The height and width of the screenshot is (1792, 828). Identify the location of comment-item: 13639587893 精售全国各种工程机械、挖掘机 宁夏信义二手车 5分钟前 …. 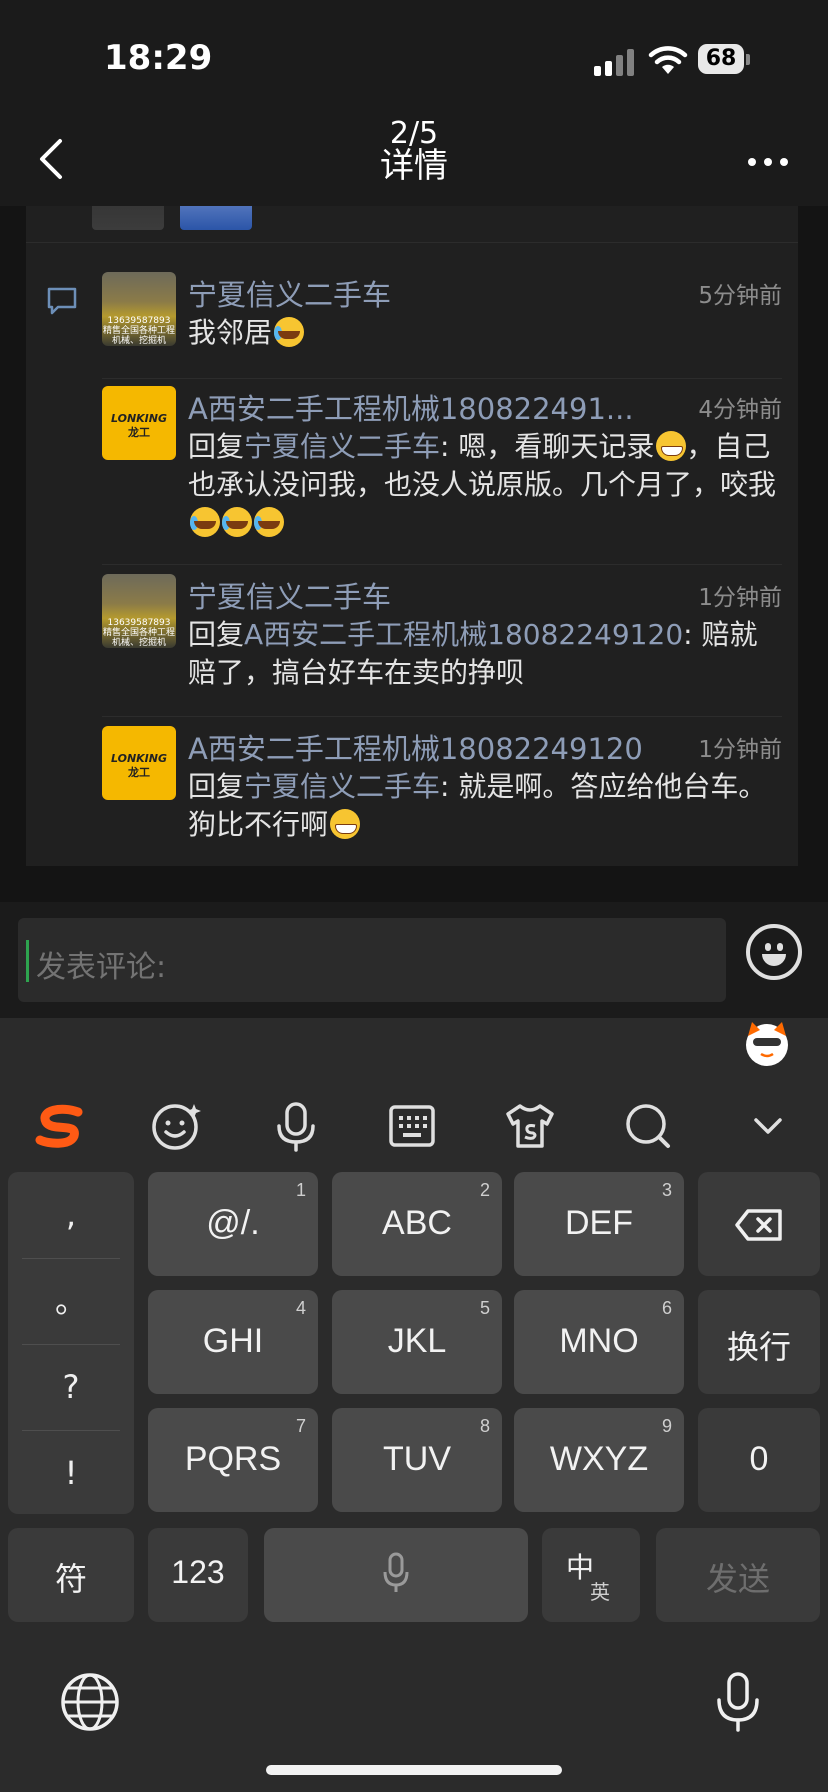
(442, 312).